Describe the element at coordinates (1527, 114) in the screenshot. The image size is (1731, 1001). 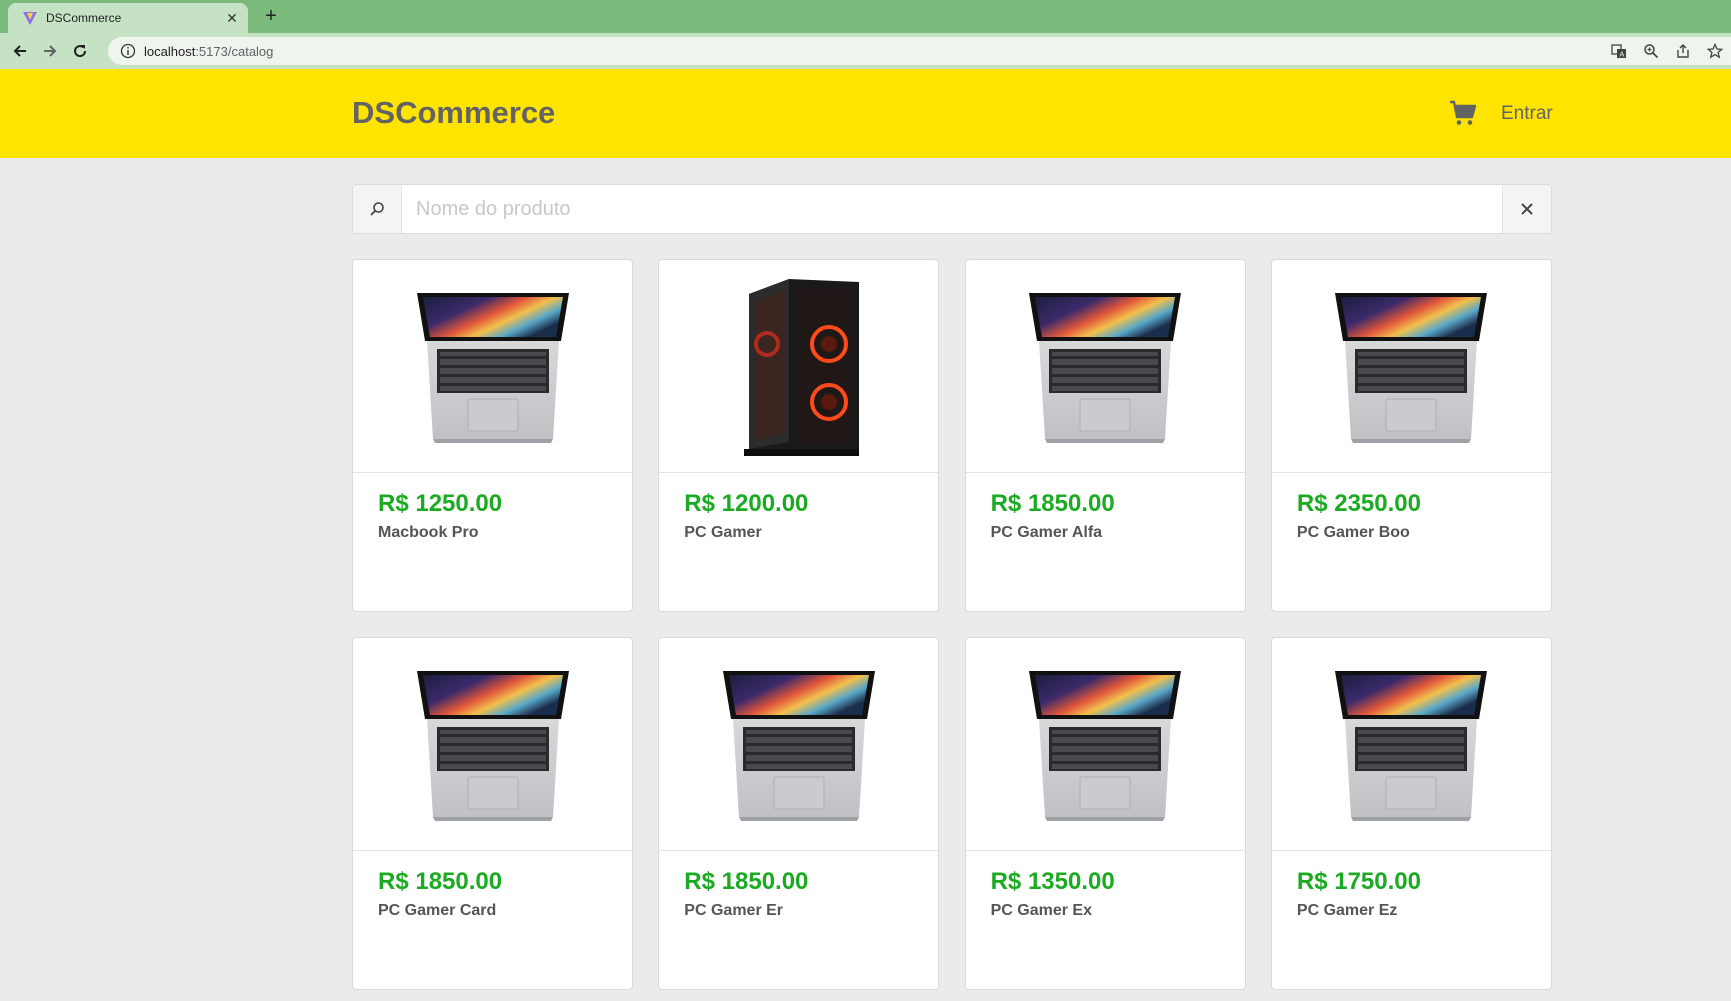
I see `login-link: Entrar` at that location.